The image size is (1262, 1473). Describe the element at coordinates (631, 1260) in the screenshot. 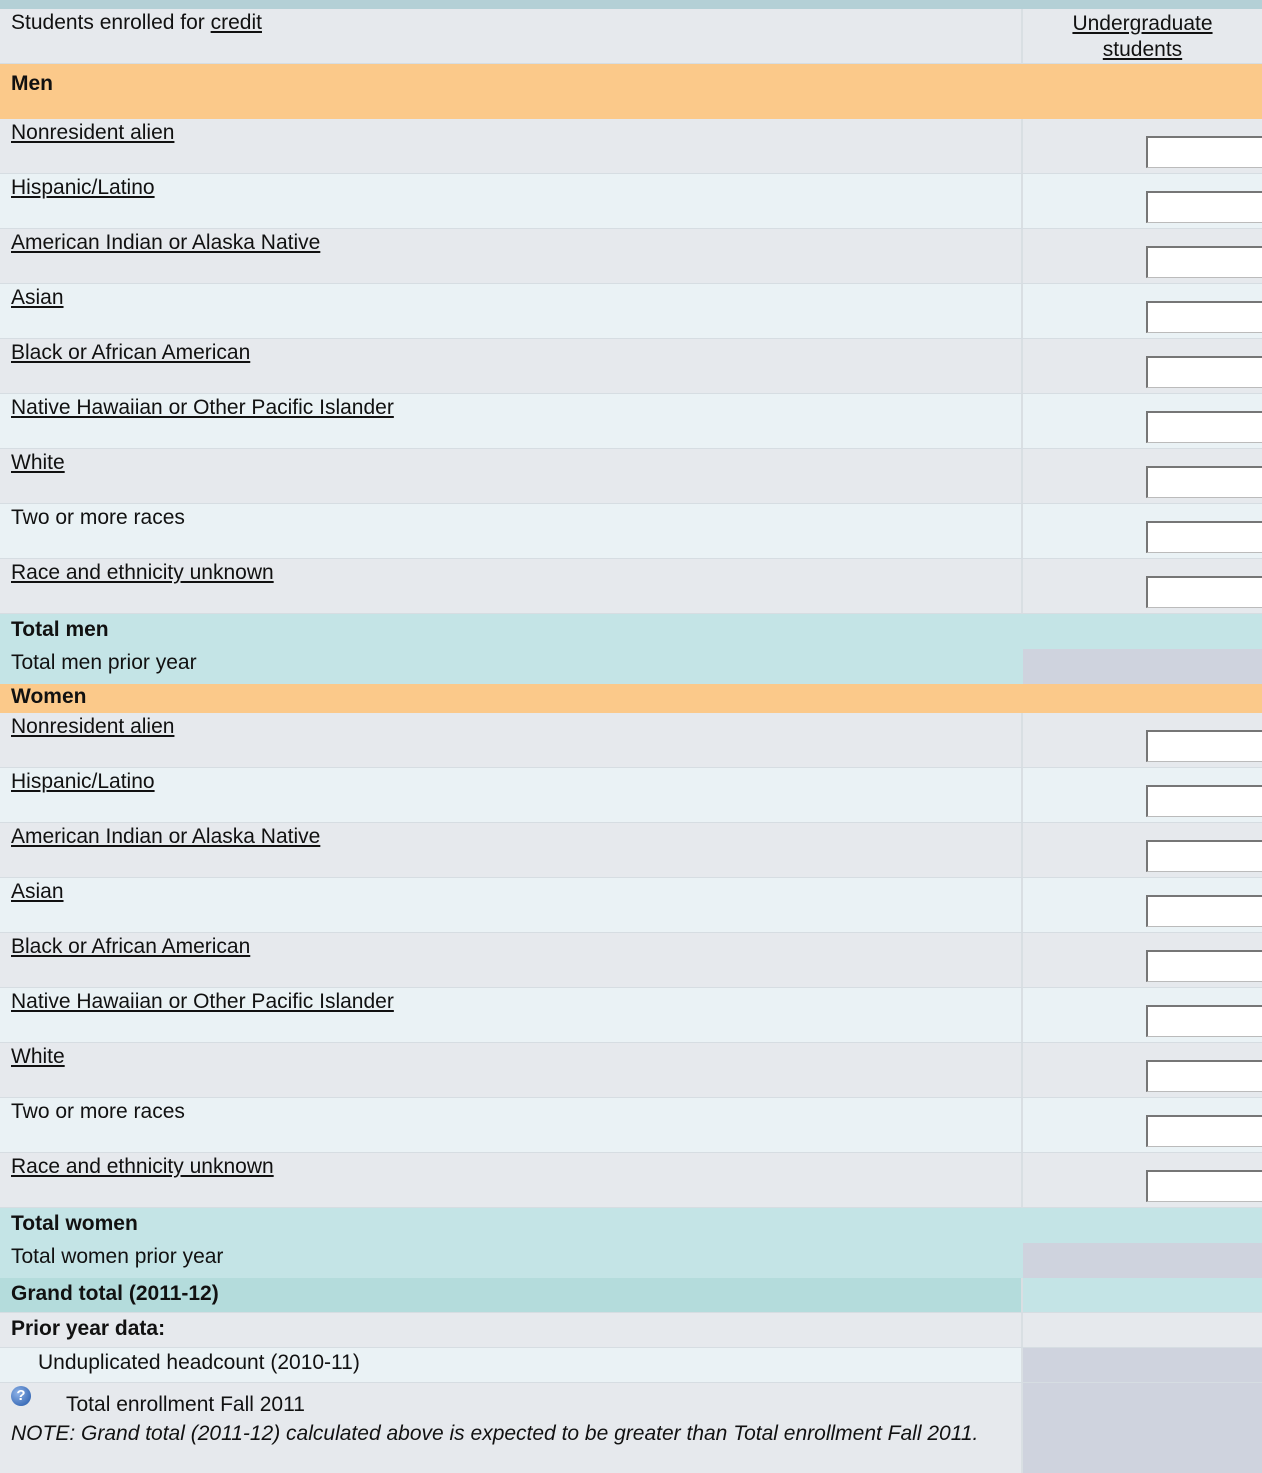

I see `women-prior-year-row: Total women prior year` at that location.